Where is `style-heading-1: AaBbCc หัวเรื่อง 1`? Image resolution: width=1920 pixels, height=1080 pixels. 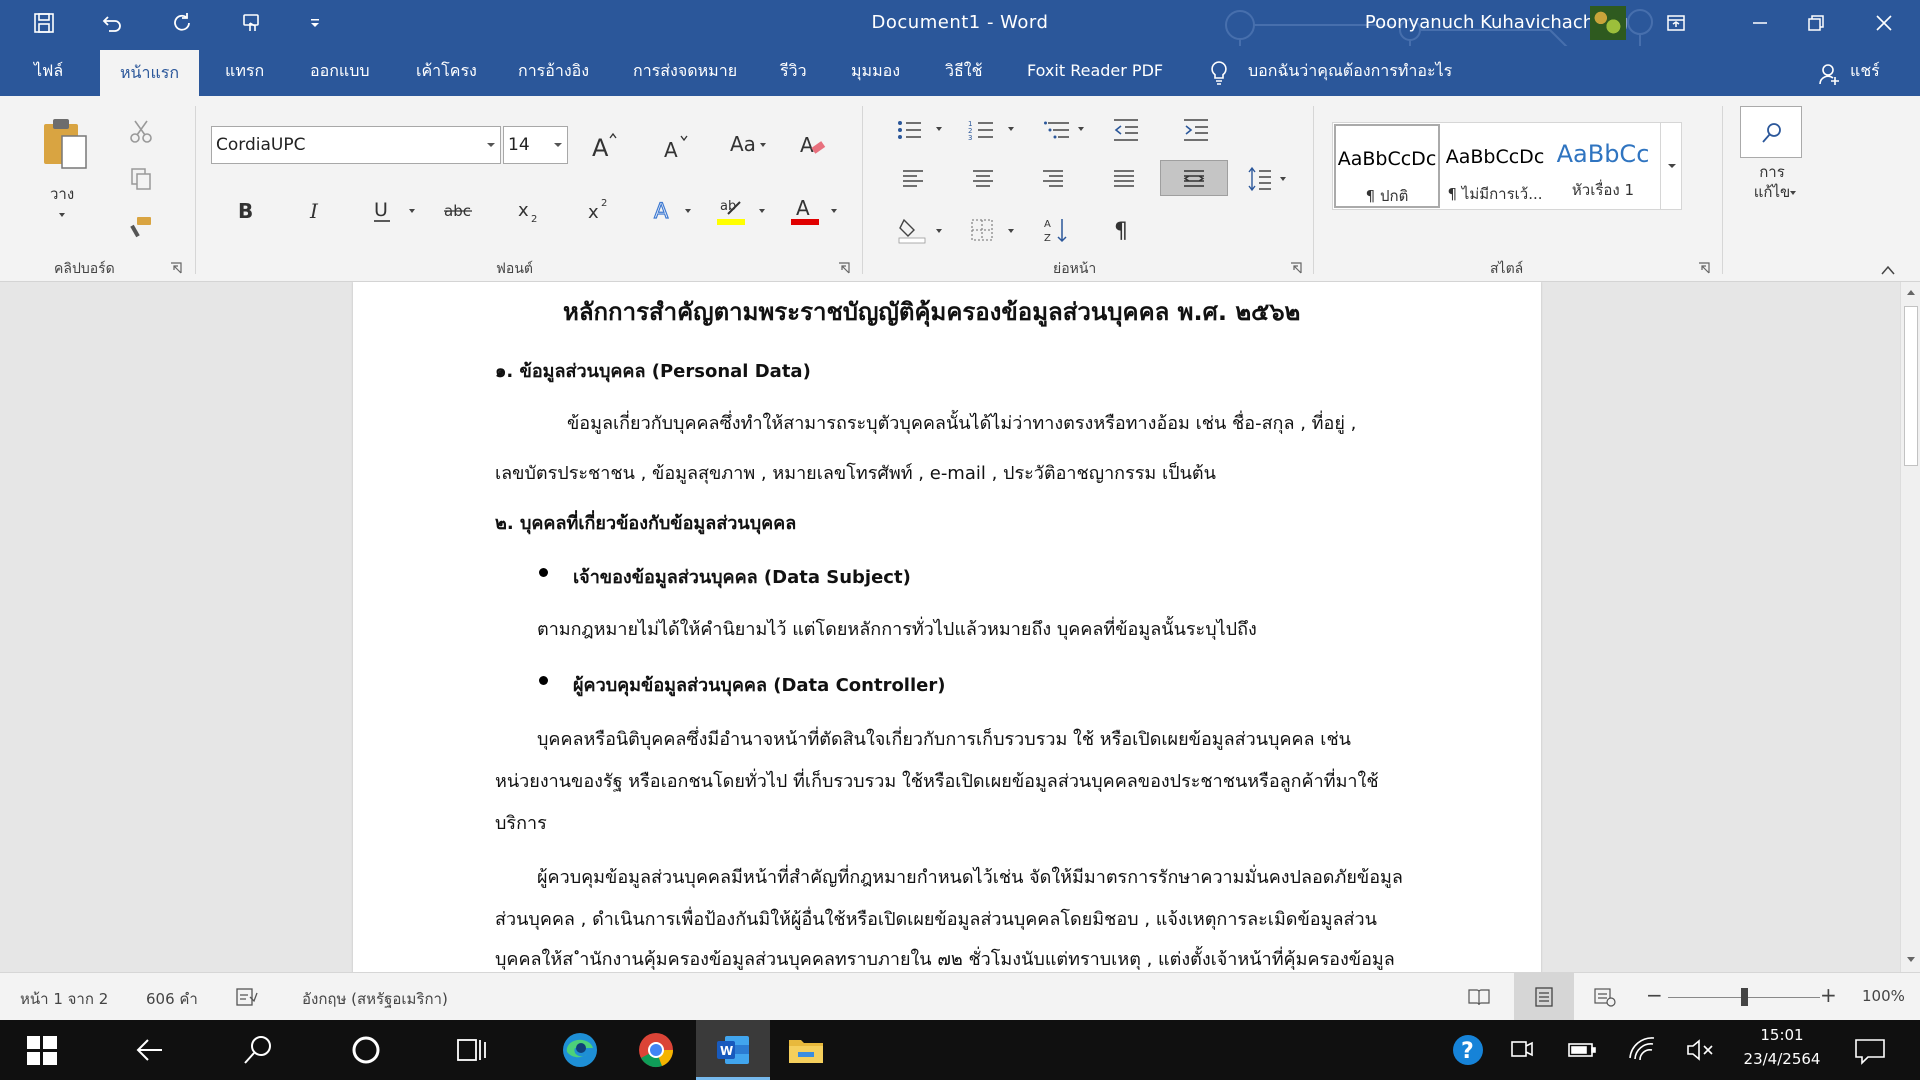
style-heading-1: AaBbCc หัวเรื่อง 1 is located at coordinates (1603, 166).